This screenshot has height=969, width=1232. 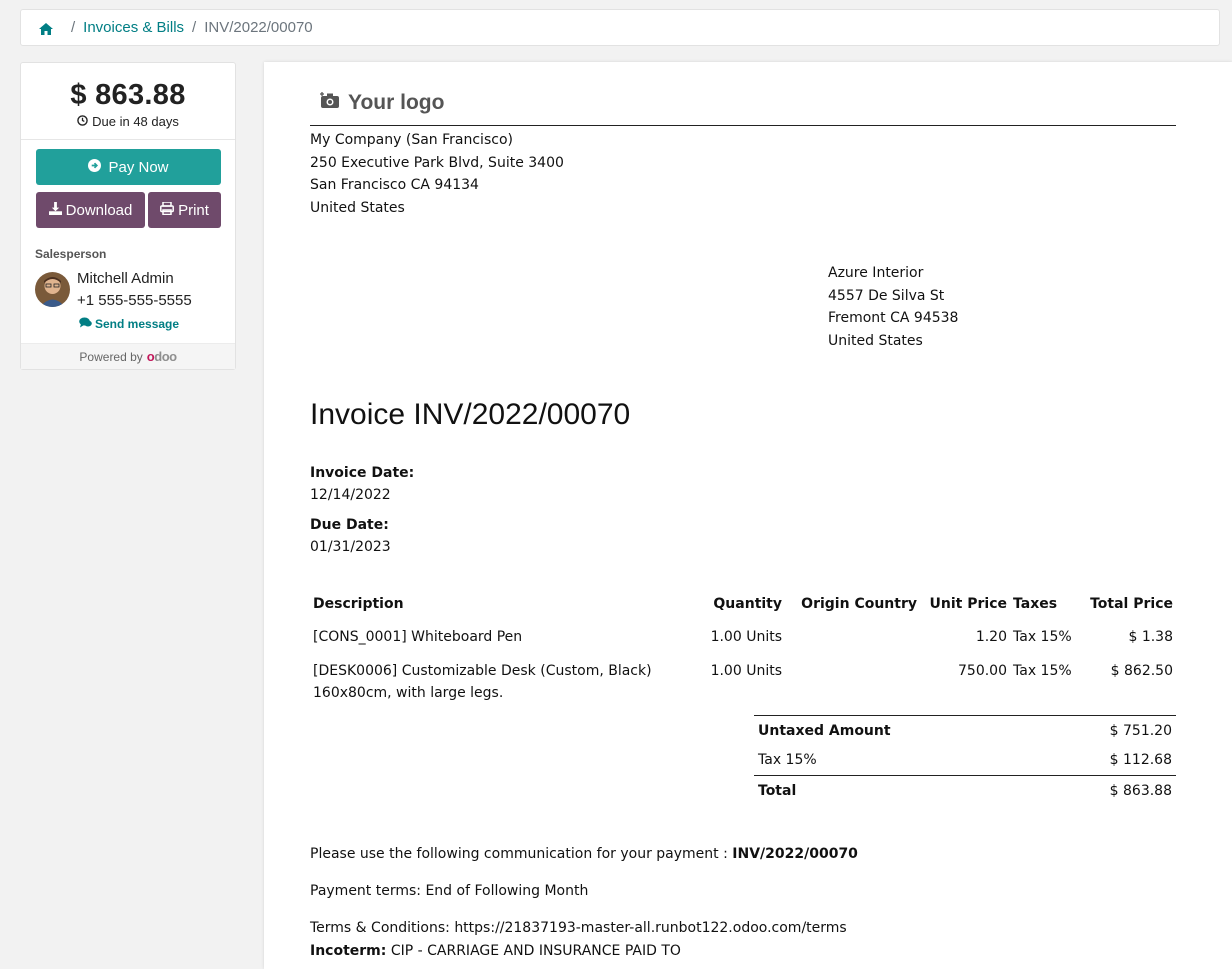 What do you see at coordinates (111, 356) in the screenshot?
I see `powered-by-label: Powered by` at bounding box center [111, 356].